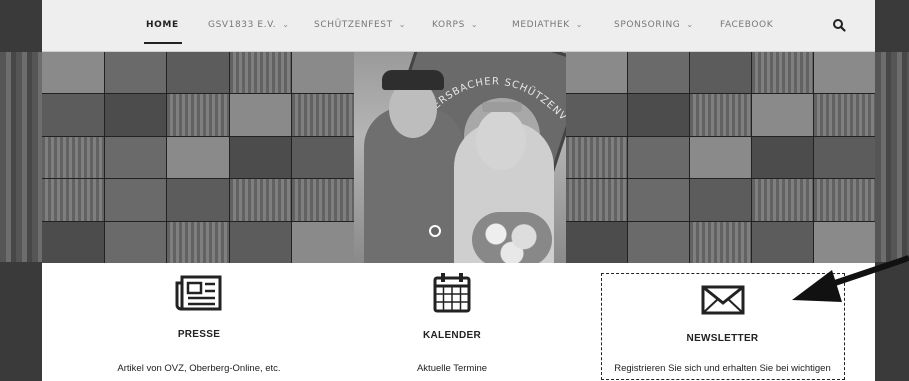  Describe the element at coordinates (452, 335) in the screenshot. I see `feature-title: KALENDER` at that location.